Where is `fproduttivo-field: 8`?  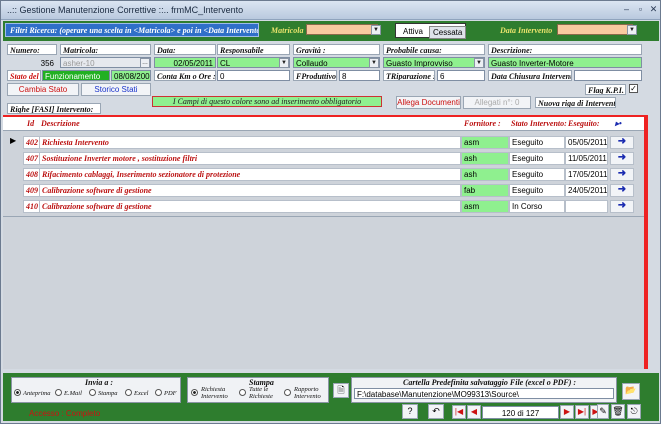 fproduttivo-field: 8 is located at coordinates (359, 75).